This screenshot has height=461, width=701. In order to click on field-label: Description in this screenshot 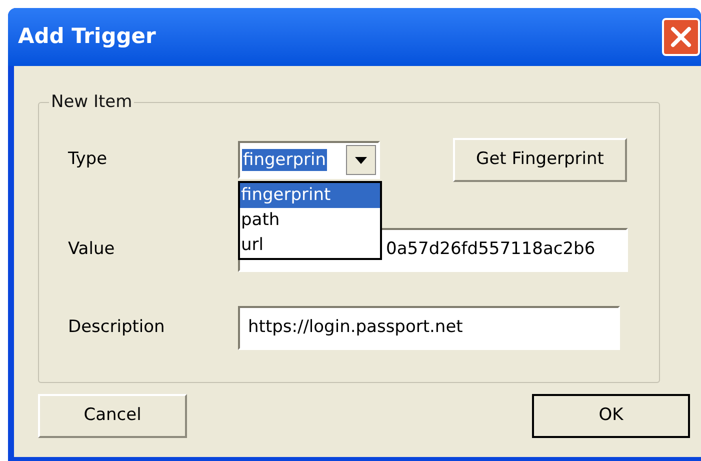, I will do `click(117, 328)`.